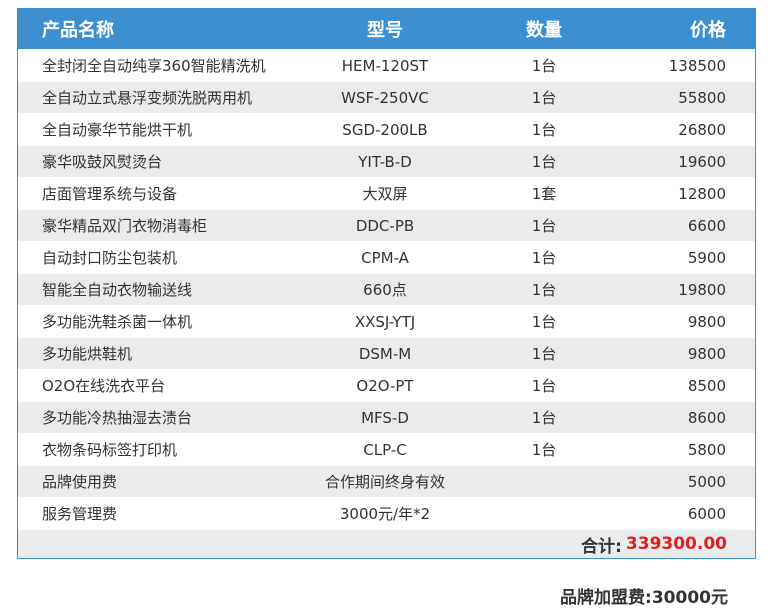 Image resolution: width=776 pixels, height=612 pixels. What do you see at coordinates (702, 97) in the screenshot?
I see `cell-price: 55800` at bounding box center [702, 97].